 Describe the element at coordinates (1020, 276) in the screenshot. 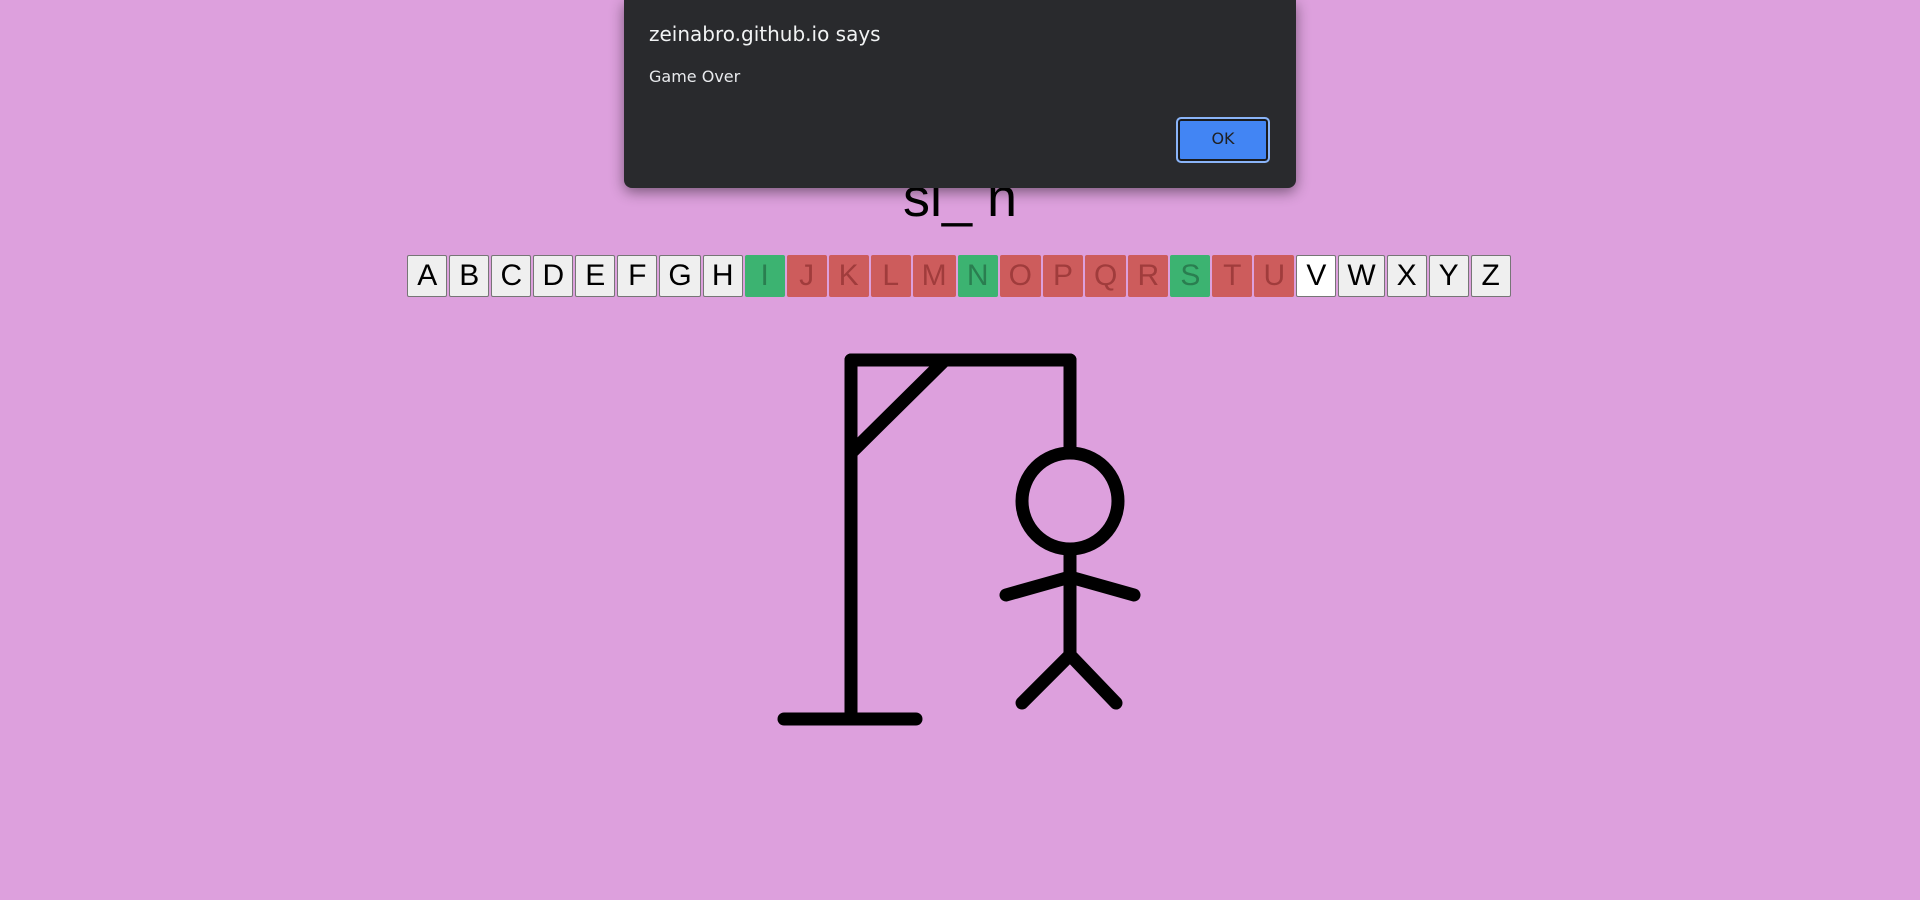

I see `letter-button-o: O` at that location.